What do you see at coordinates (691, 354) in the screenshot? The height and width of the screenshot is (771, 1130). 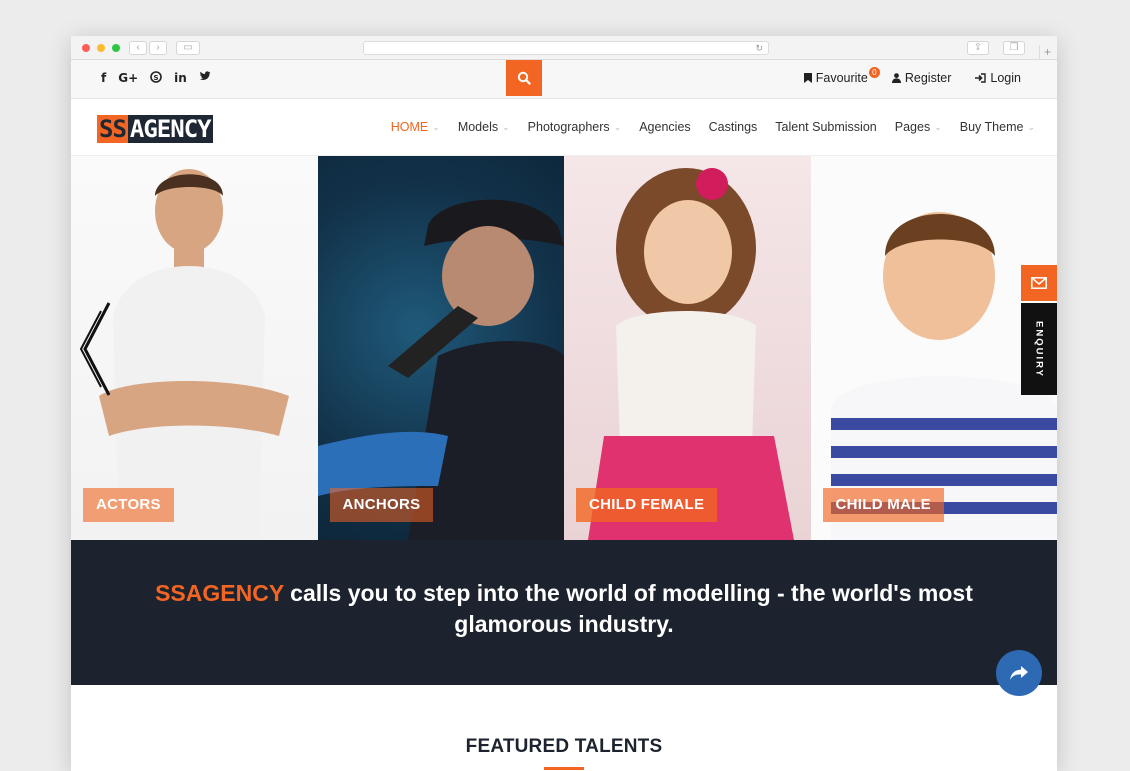 I see `child-female-photo` at bounding box center [691, 354].